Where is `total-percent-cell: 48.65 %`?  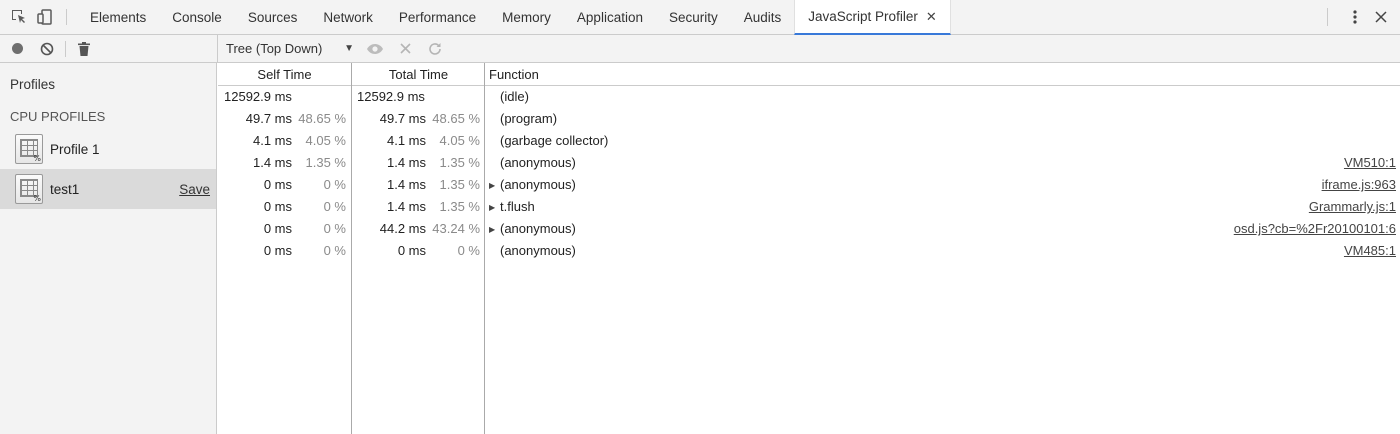 total-percent-cell: 48.65 % is located at coordinates (456, 118).